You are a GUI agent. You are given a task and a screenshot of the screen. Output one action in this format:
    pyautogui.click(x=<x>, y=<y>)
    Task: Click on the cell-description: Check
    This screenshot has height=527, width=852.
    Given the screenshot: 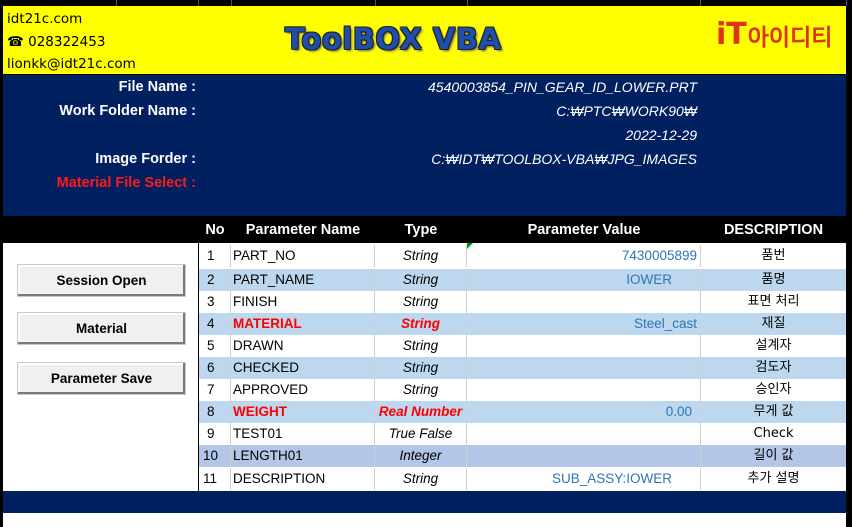 What is the action you would take?
    pyautogui.click(x=773, y=433)
    